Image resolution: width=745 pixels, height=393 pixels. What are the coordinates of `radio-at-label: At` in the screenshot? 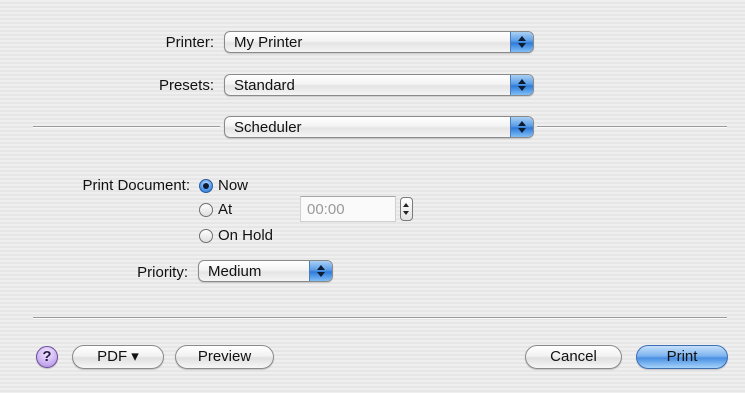 It's located at (225, 209).